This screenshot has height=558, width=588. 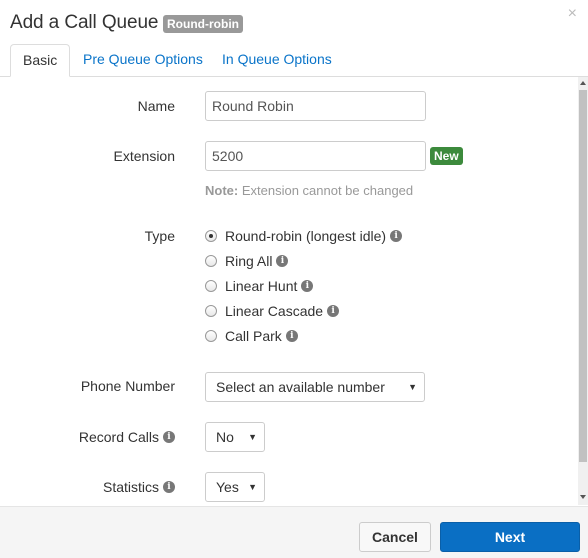 I want to click on radio-label: Linear Hunt, so click(x=261, y=286).